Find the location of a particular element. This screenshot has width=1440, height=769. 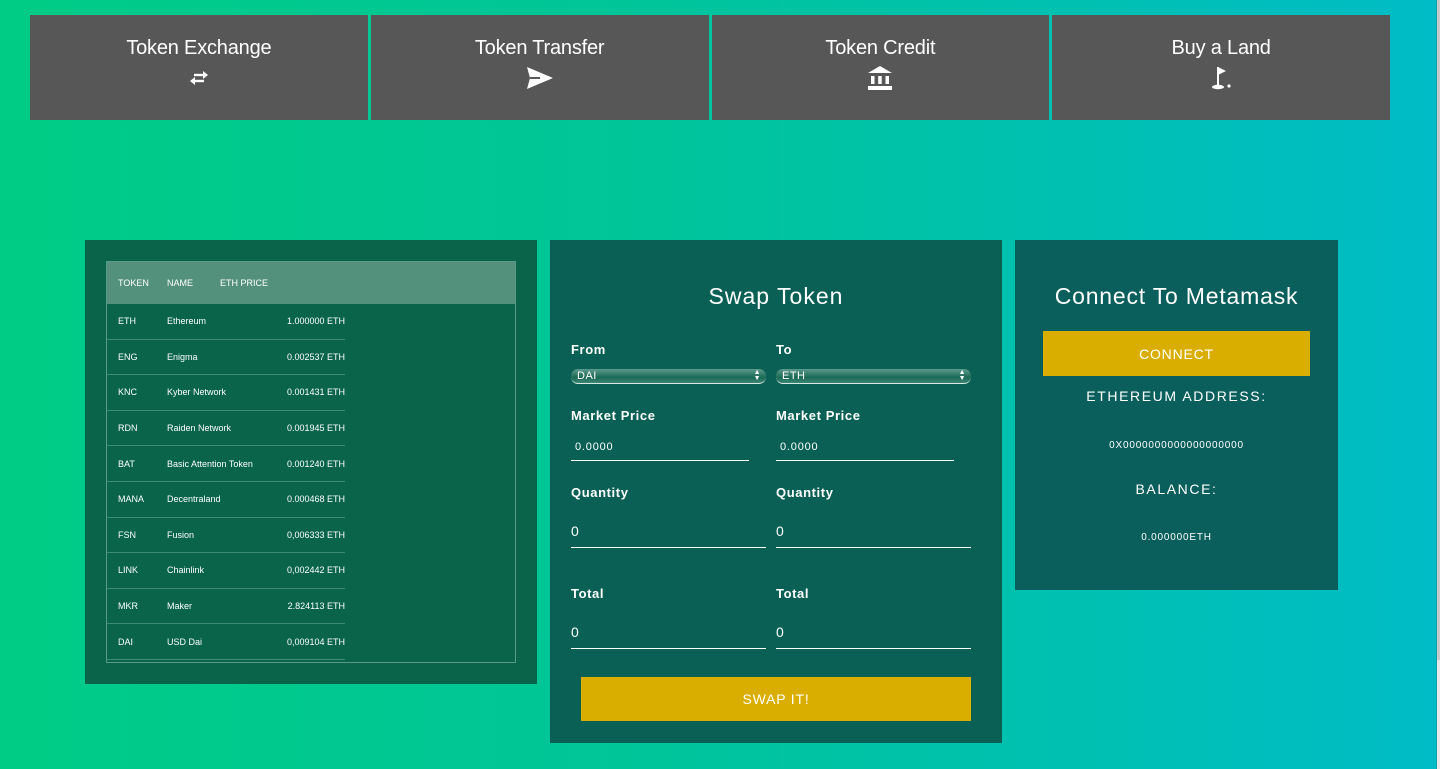

to-market-price-label: Market Price is located at coordinates (818, 415).